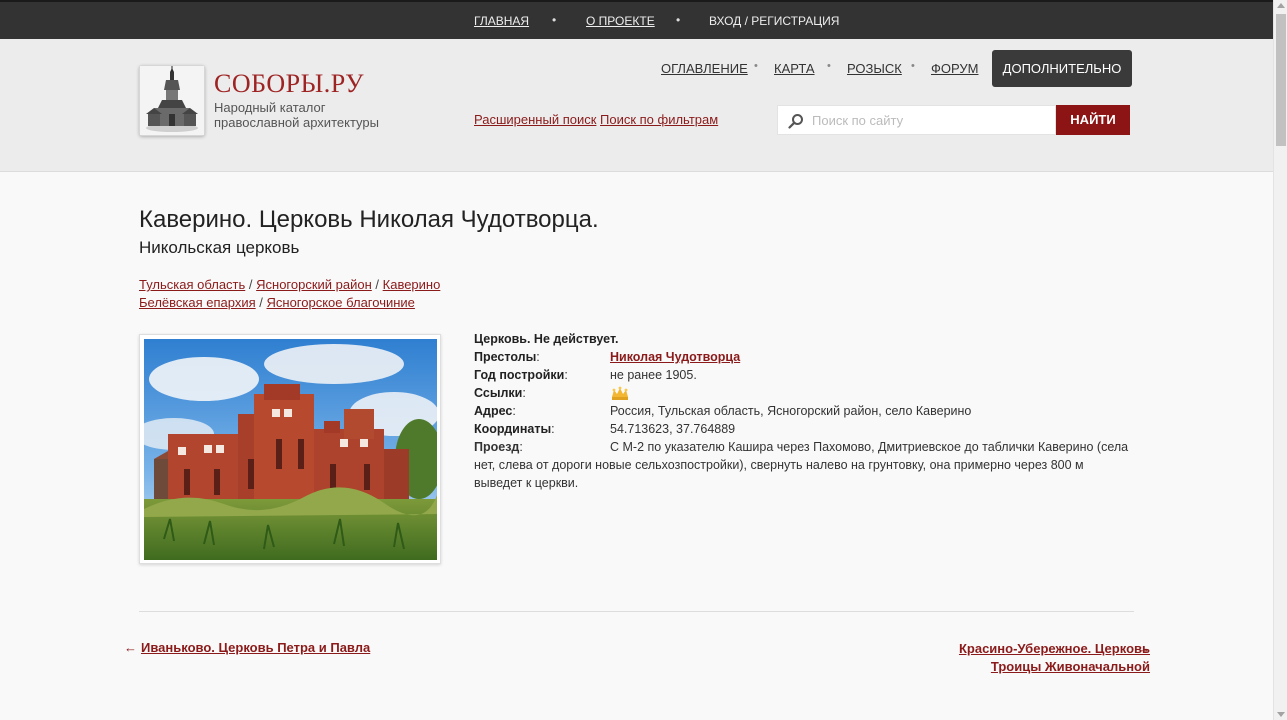 This screenshot has width=1287, height=720. I want to click on top-bar: ГЛАВНАЯ • О ПРОЕКТЕ • ВХОД / РЕГИСТРАЦИЯ, so click(636, 19).